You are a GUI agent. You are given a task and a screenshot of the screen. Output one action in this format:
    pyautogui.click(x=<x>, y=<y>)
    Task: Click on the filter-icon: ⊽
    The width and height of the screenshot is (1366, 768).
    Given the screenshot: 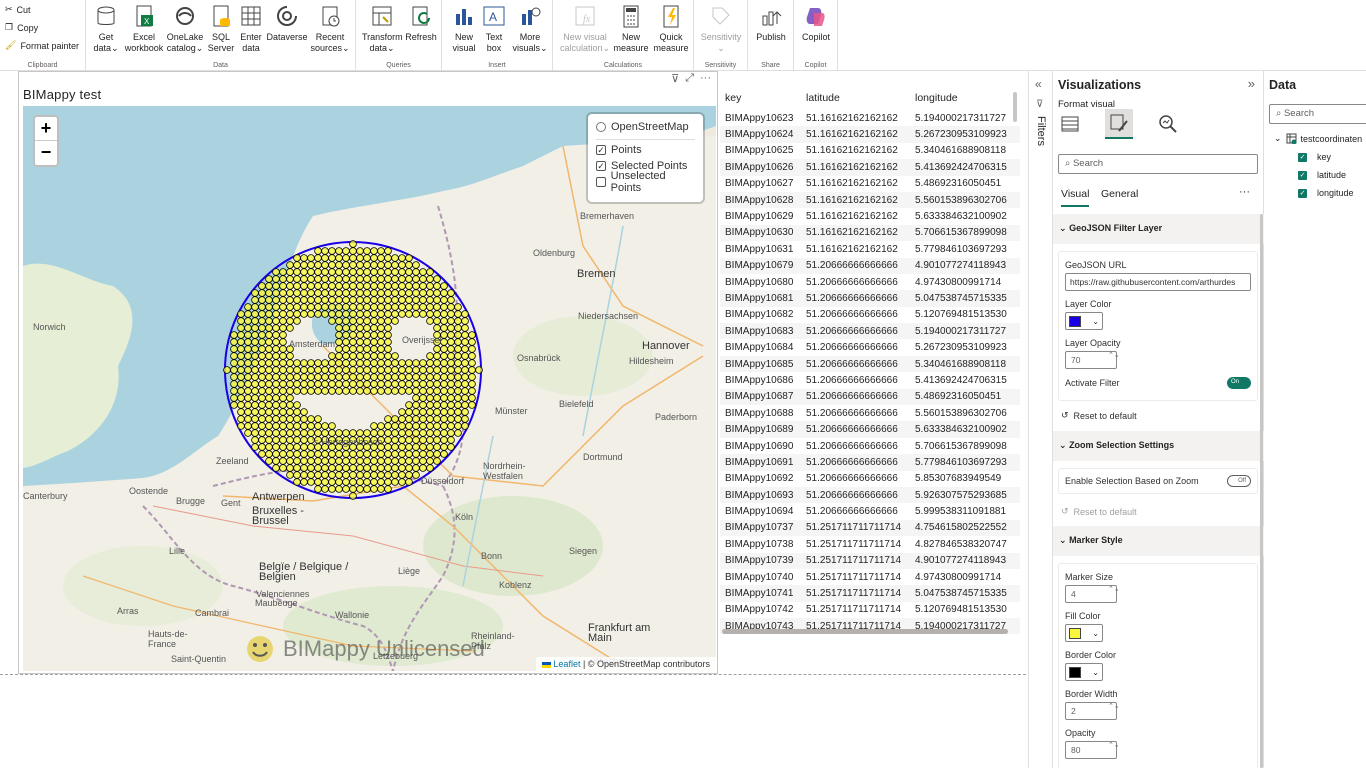 What is the action you would take?
    pyautogui.click(x=675, y=78)
    